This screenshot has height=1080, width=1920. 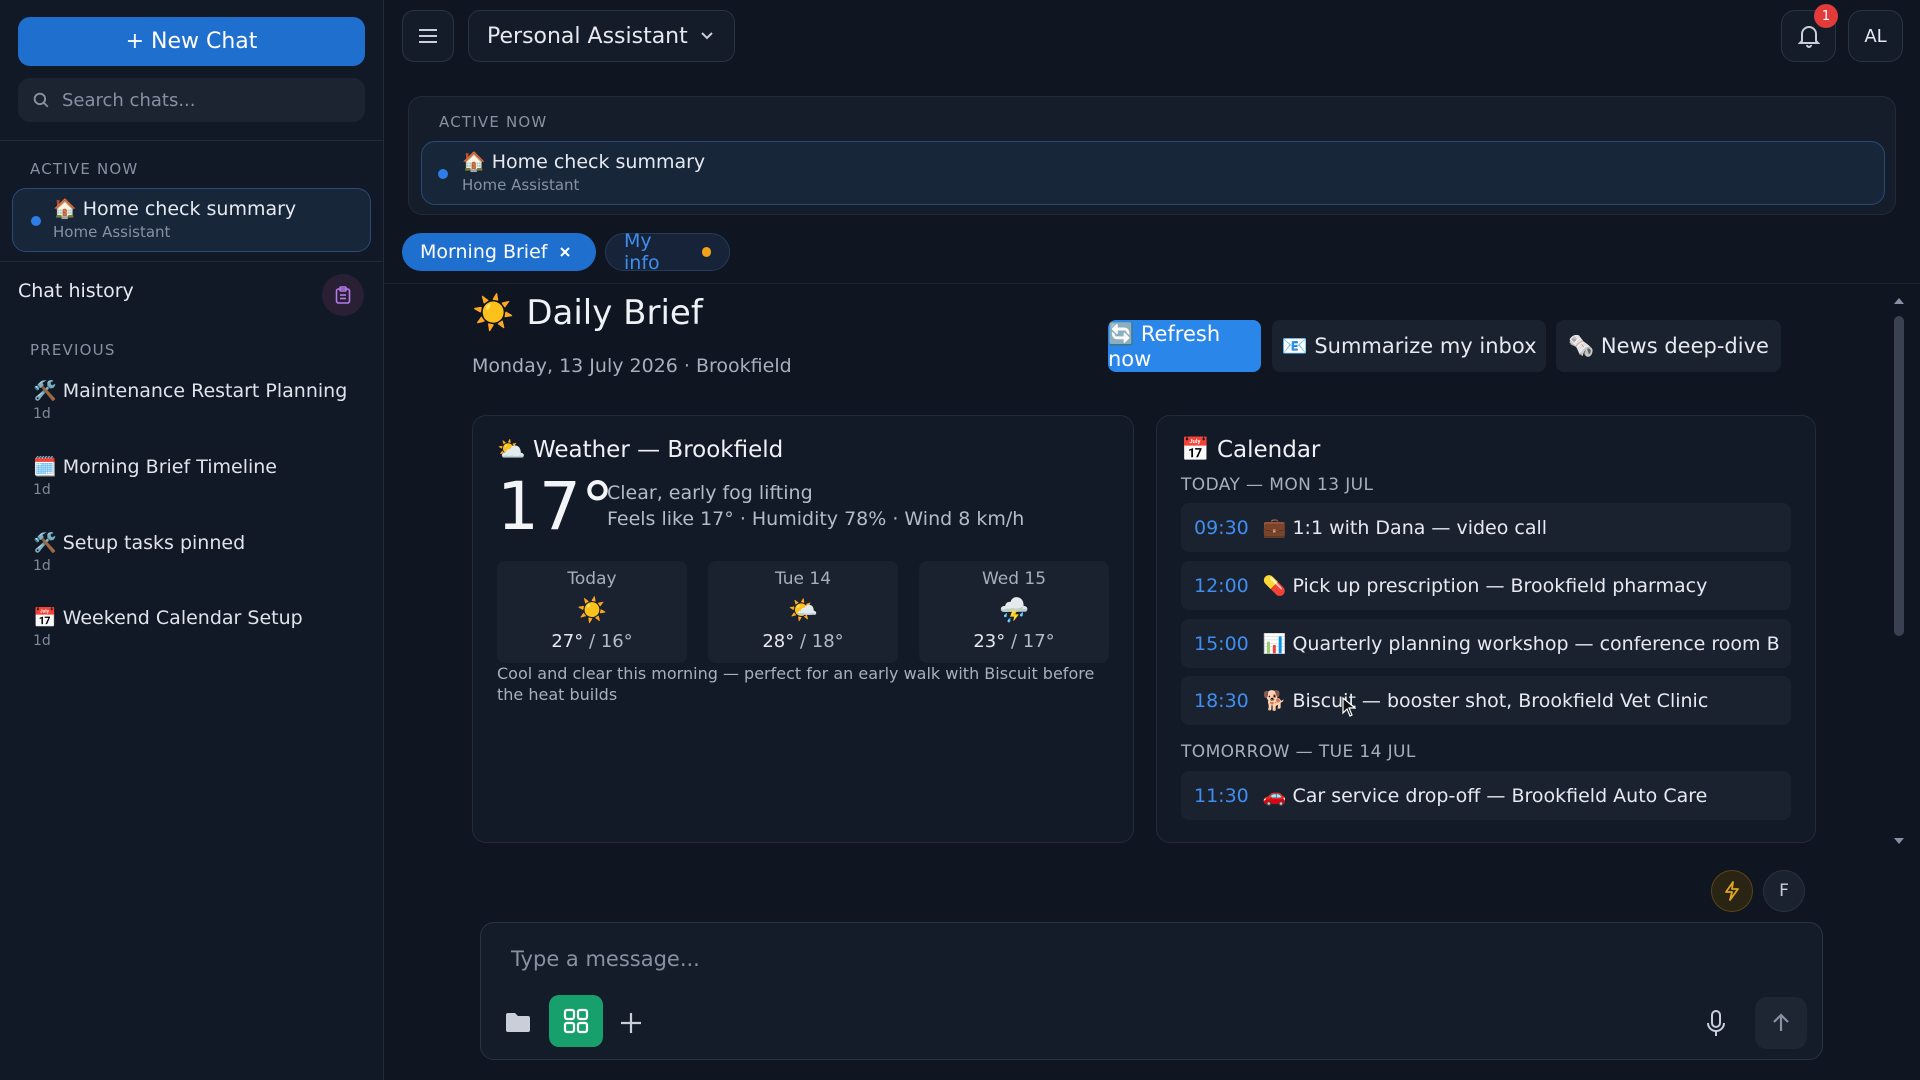 What do you see at coordinates (41, 100) in the screenshot?
I see `search-icon` at bounding box center [41, 100].